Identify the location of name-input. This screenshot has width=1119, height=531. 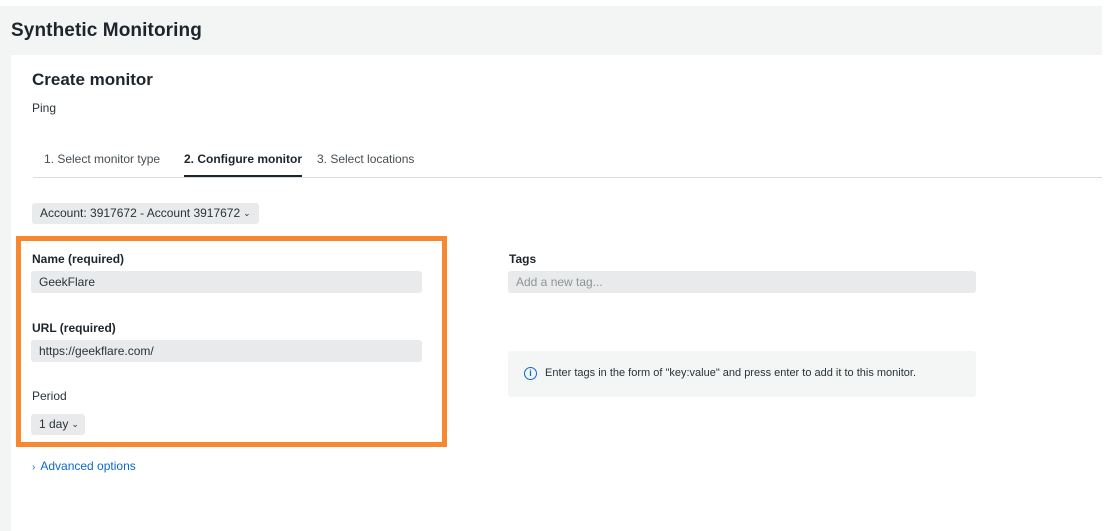
(226, 282).